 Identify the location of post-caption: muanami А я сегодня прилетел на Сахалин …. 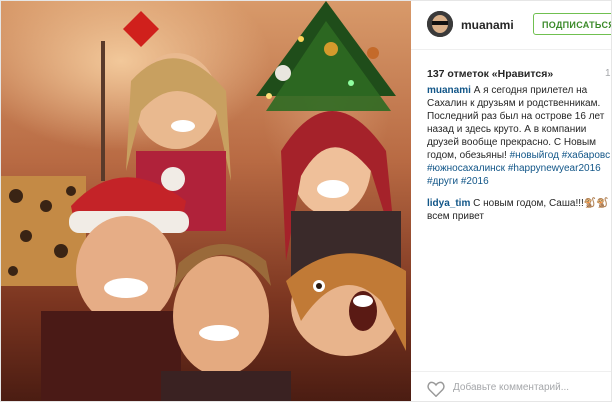
(519, 136).